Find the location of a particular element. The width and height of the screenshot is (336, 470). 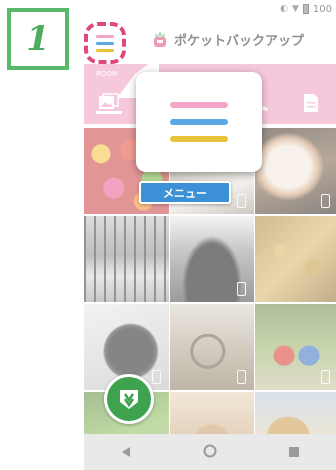

menu-callout-label: メニュー is located at coordinates (185, 192).